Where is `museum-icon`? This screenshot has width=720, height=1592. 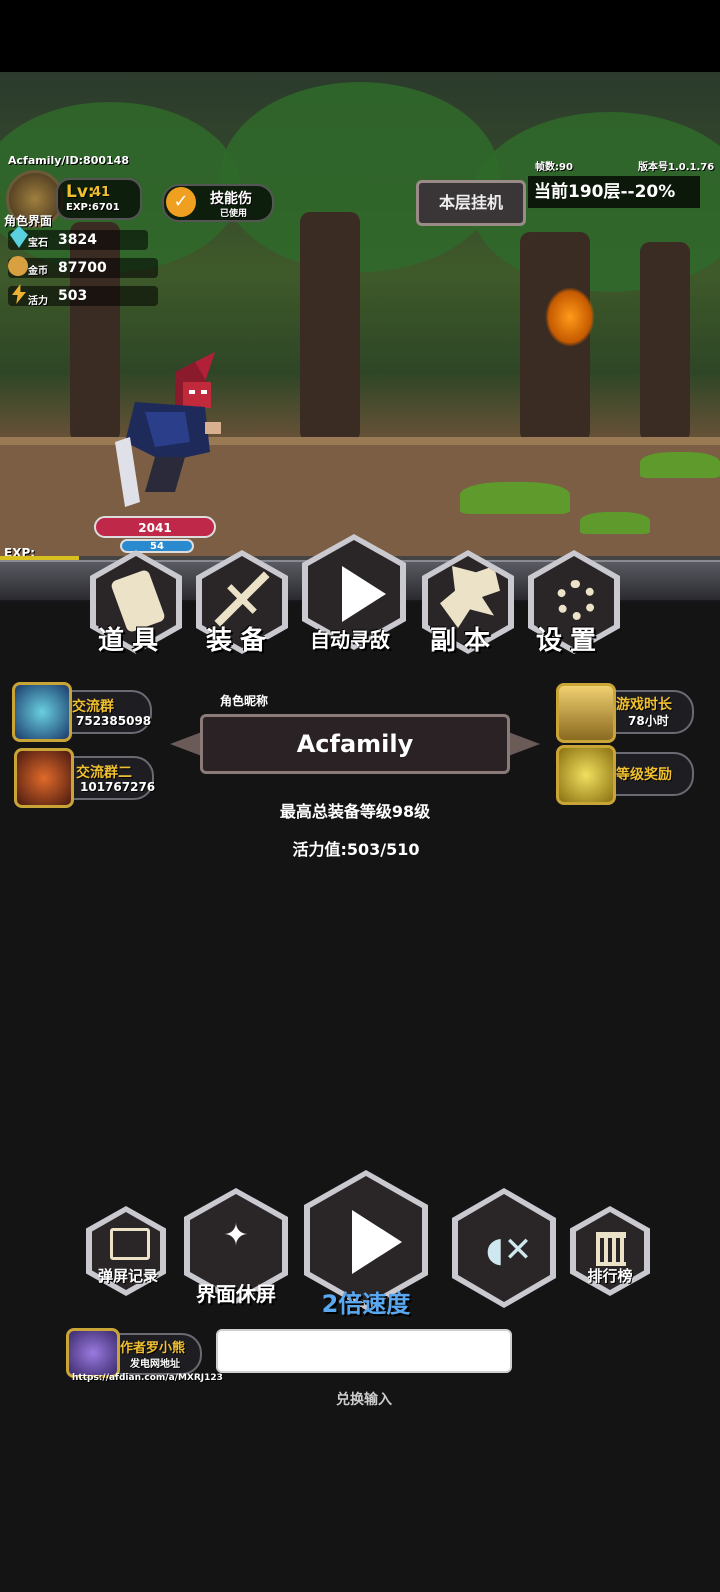
museum-icon is located at coordinates (611, 1249).